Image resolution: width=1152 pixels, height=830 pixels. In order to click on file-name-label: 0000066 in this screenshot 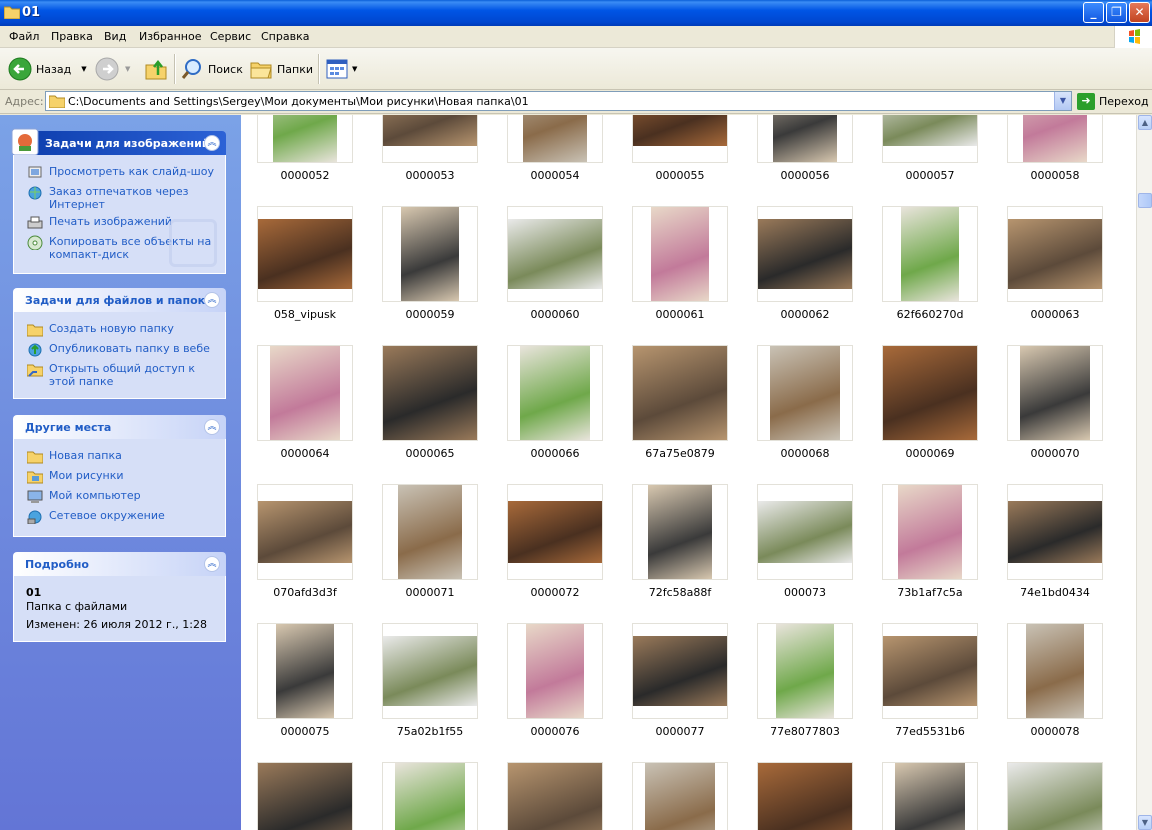, I will do `click(555, 453)`.